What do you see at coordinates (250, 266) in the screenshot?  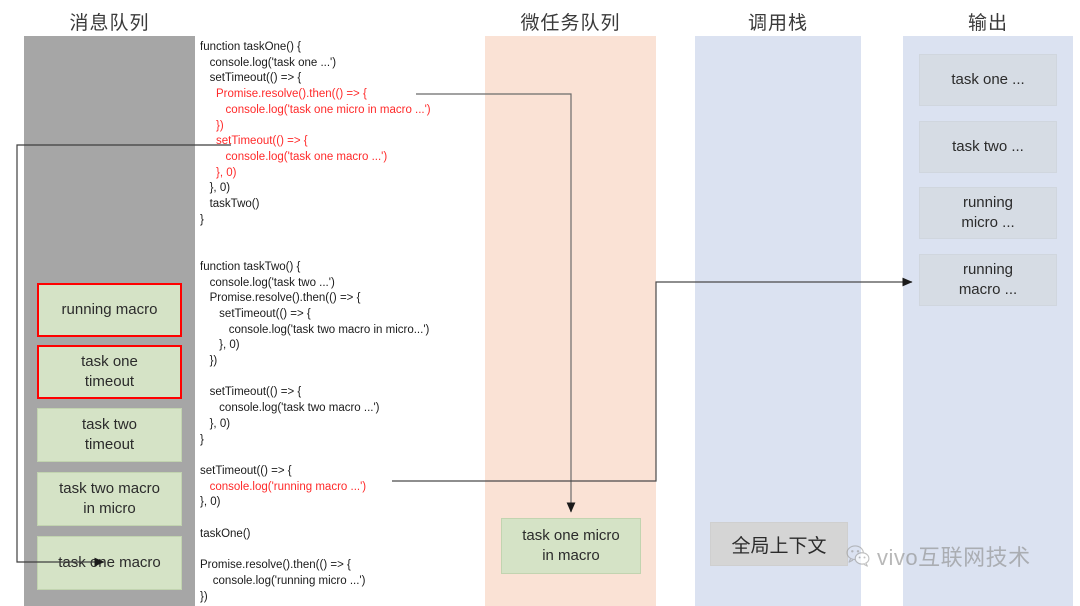 I see `code-line: function taskTwo() {` at bounding box center [250, 266].